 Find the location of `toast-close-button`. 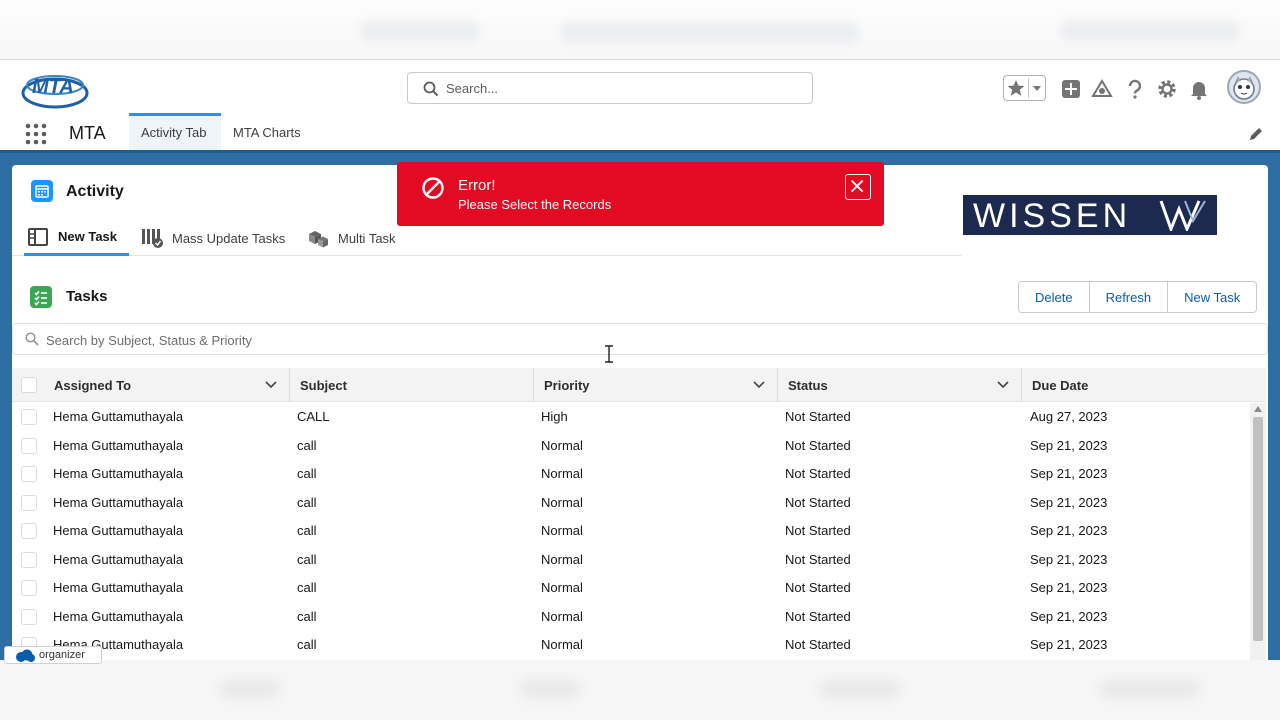

toast-close-button is located at coordinates (858, 187).